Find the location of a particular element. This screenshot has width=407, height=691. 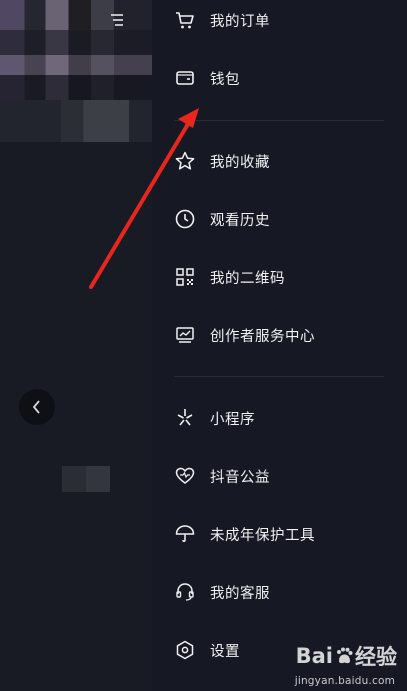

menu-item-label: 我的客服 is located at coordinates (240, 593).